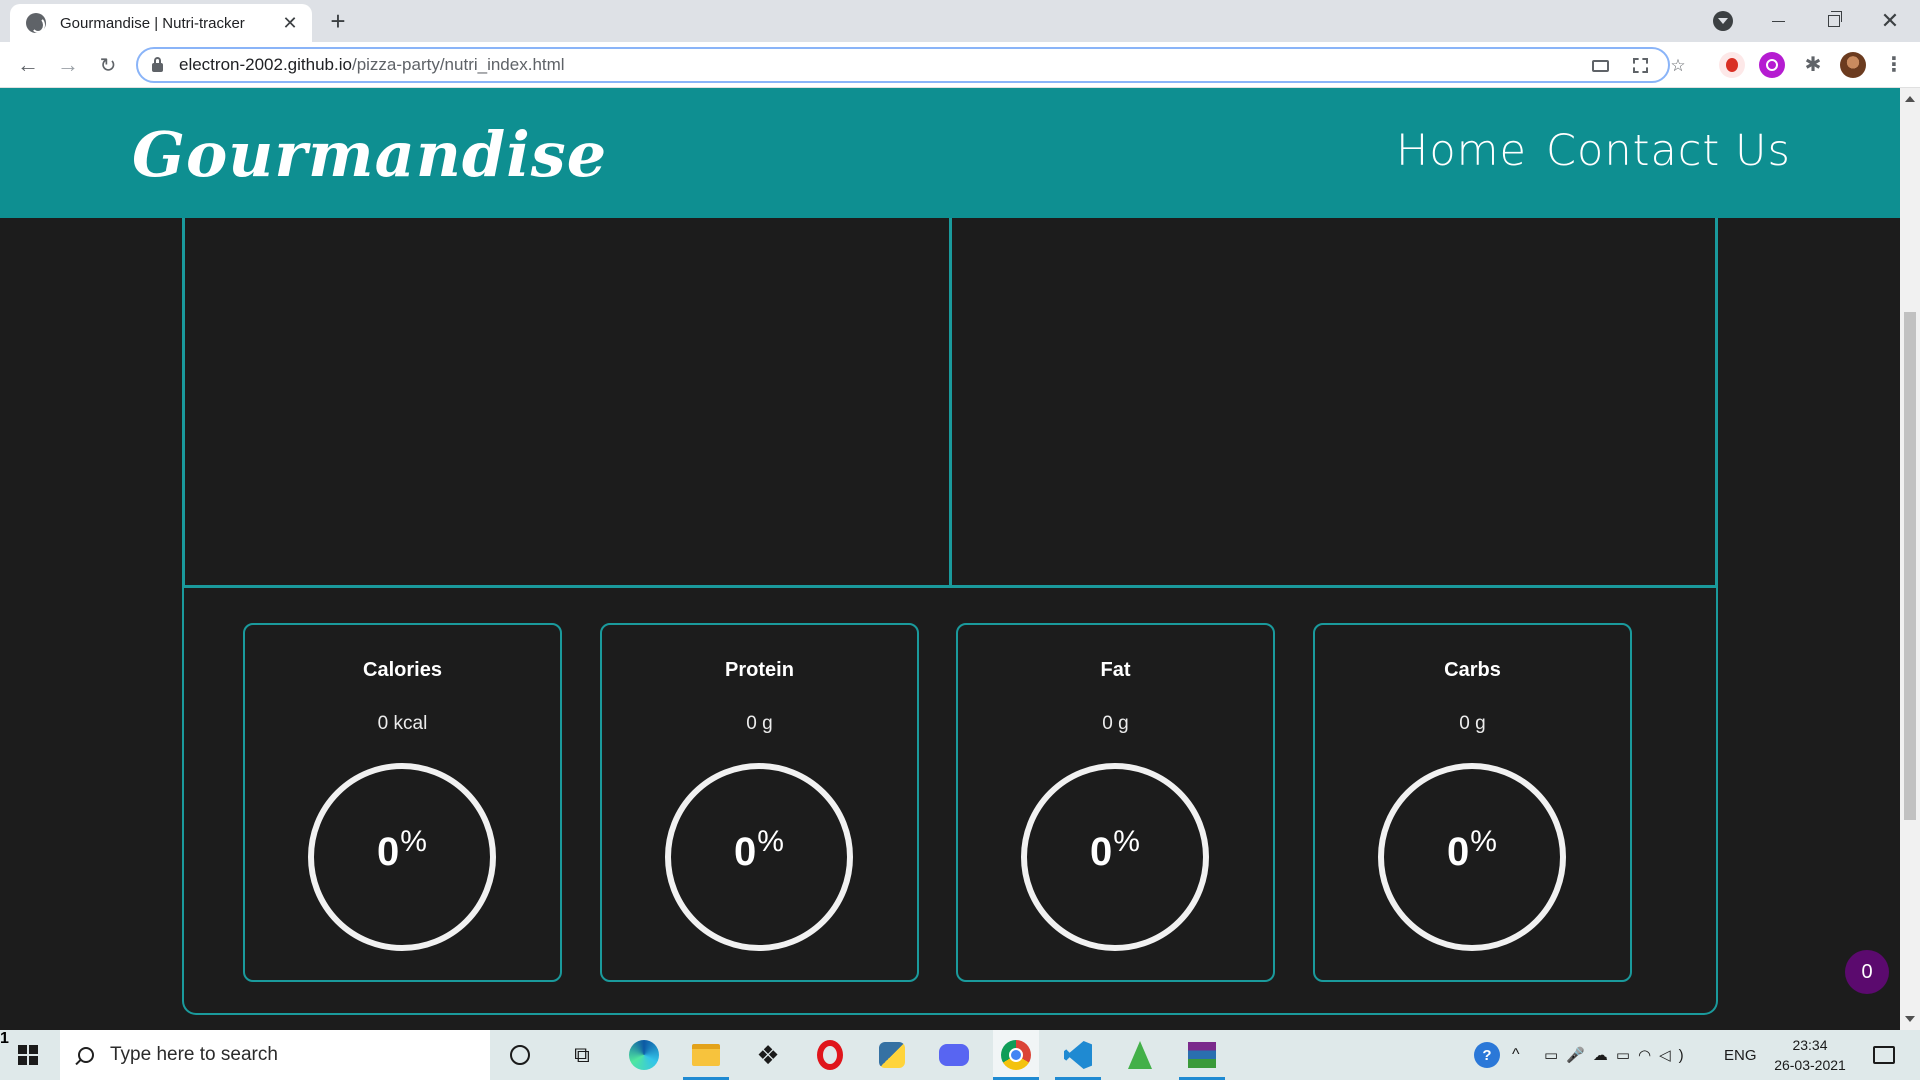 The width and height of the screenshot is (1920, 1080). Describe the element at coordinates (644, 1055) in the screenshot. I see `edge-icon` at that location.